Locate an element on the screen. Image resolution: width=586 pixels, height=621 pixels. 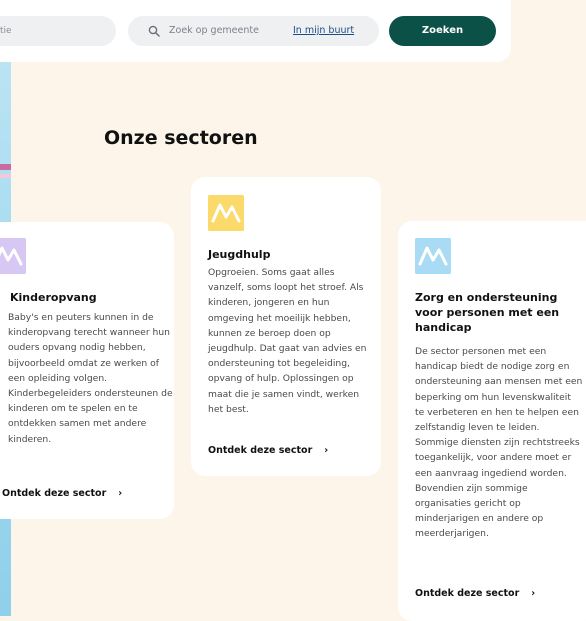
sector-filter-input: tie is located at coordinates (58, 31).